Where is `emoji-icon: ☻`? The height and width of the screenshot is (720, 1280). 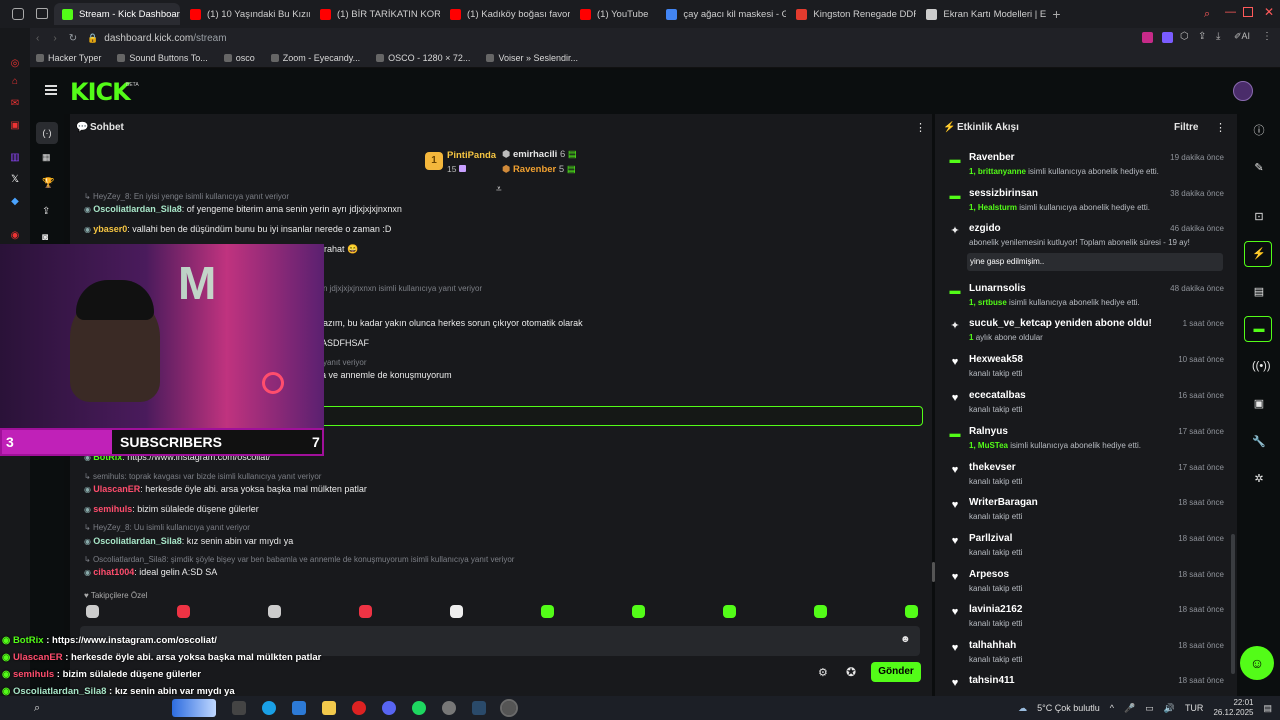
emoji-icon: ☻ is located at coordinates (905, 639).